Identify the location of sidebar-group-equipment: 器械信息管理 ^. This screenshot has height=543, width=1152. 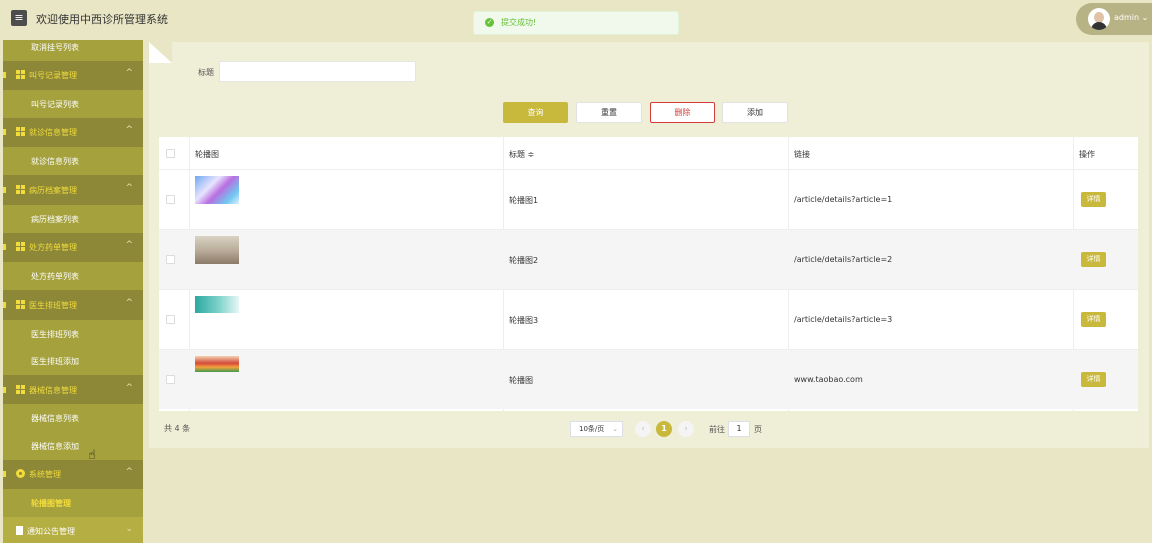
(73, 390).